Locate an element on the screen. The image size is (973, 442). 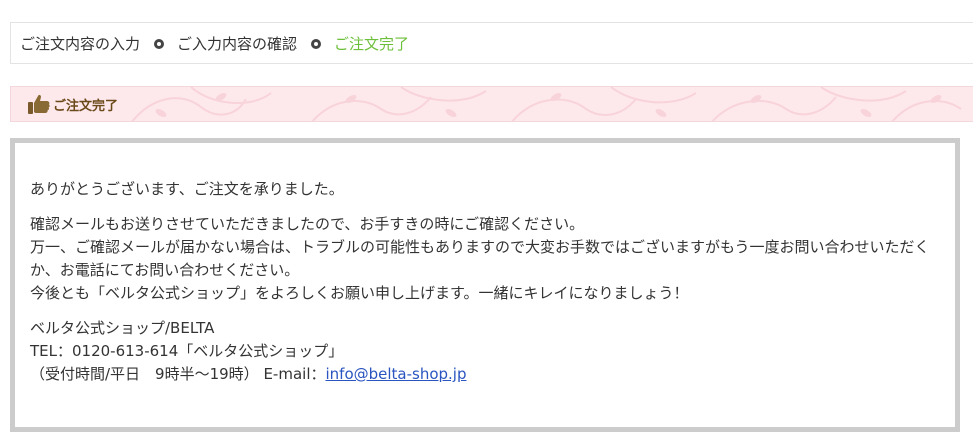
business-hours: （受付時間/平日 9時半～19時） E-mail： is located at coordinates (178, 374).